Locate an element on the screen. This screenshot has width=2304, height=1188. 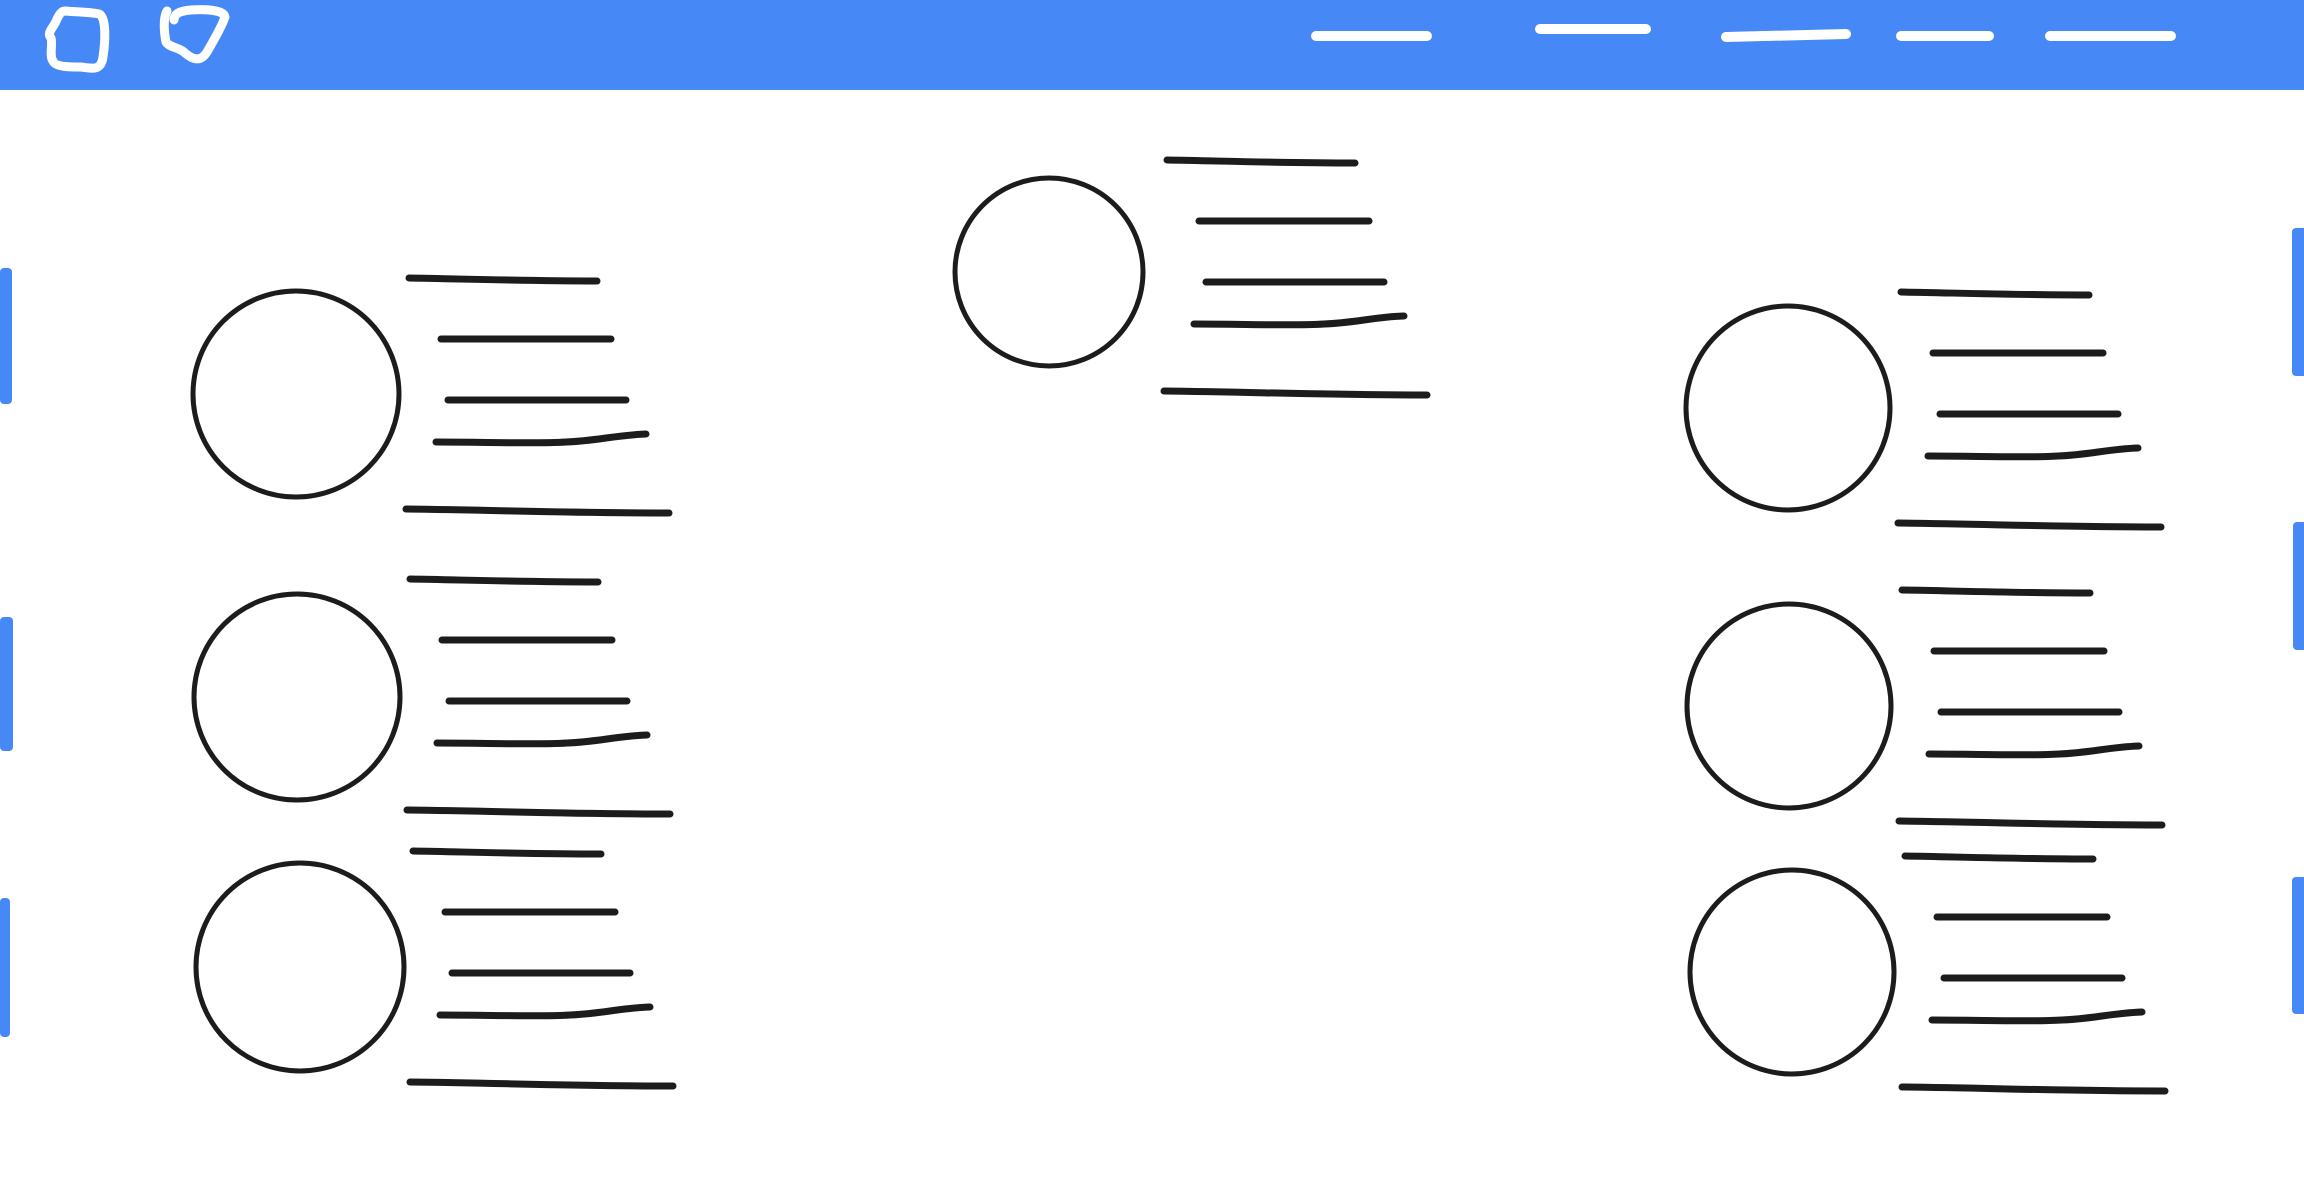
right-side-tabs is located at coordinates (2298, 621).